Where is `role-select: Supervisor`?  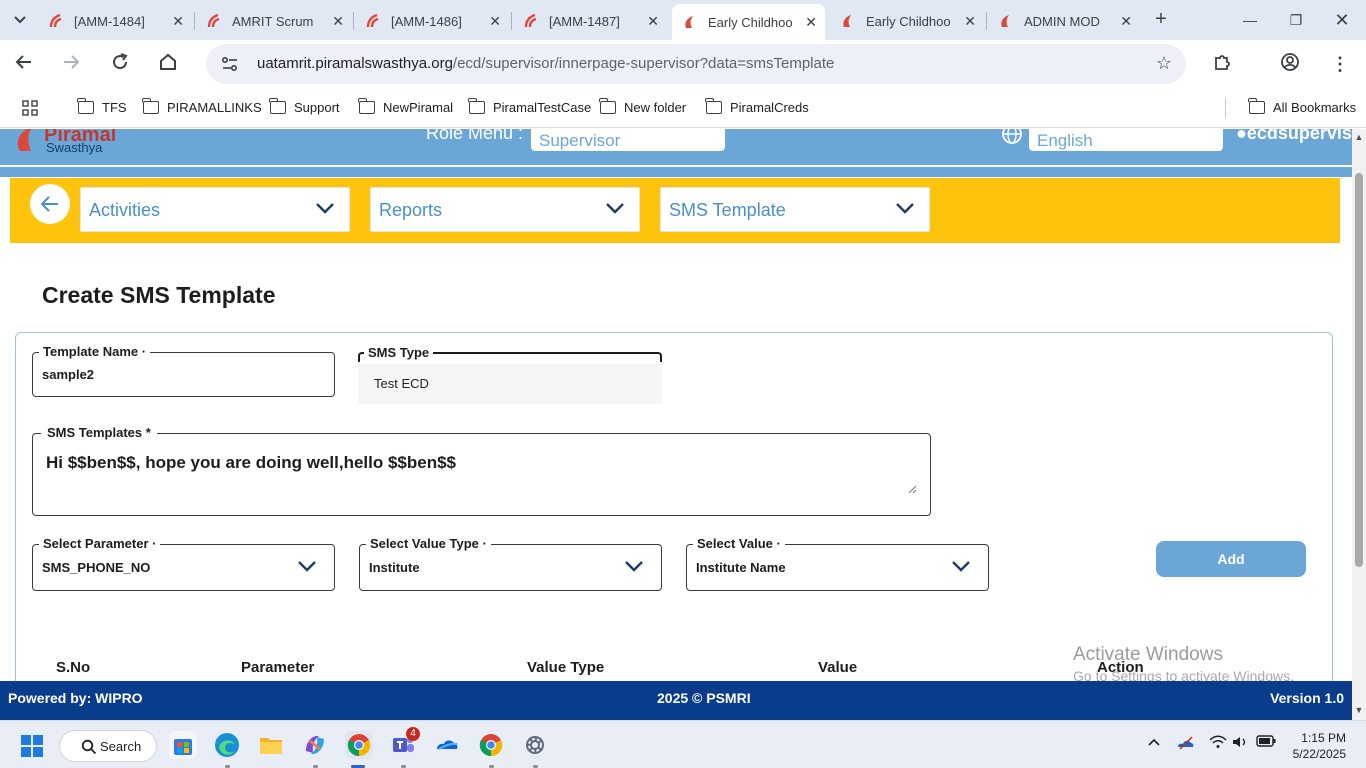 role-select: Supervisor is located at coordinates (628, 140).